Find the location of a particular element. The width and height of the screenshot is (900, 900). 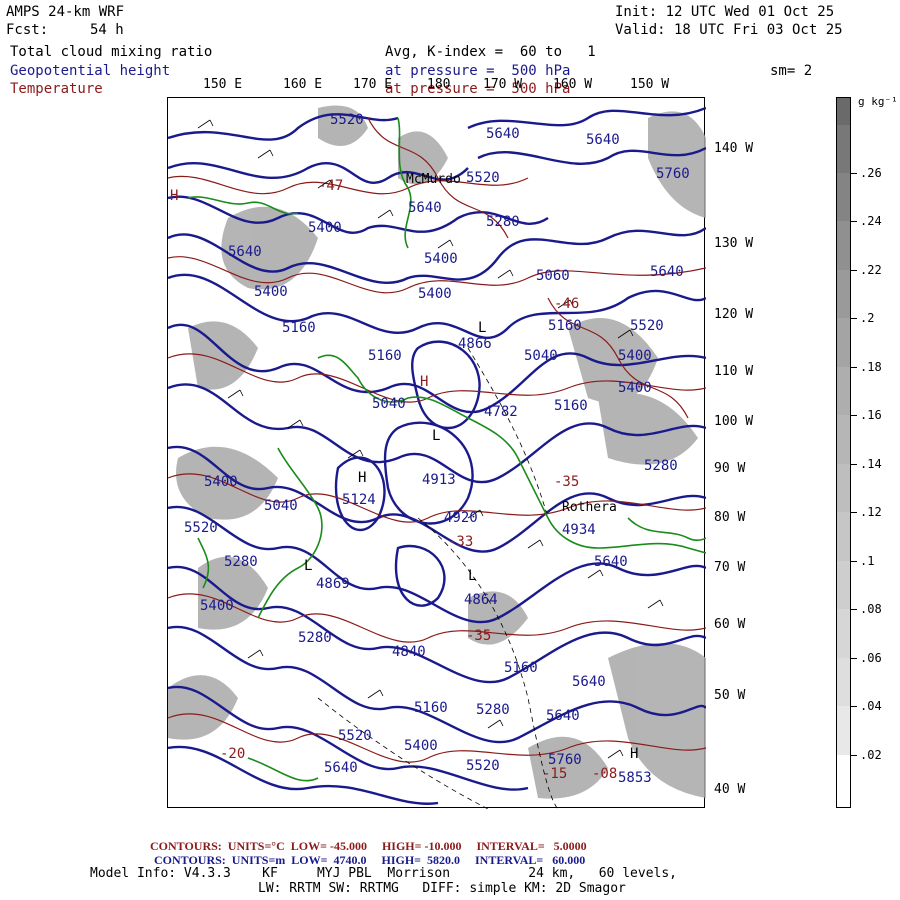

init-time: Init: 12 UTC Wed 01 Oct 25 is located at coordinates (725, 12).